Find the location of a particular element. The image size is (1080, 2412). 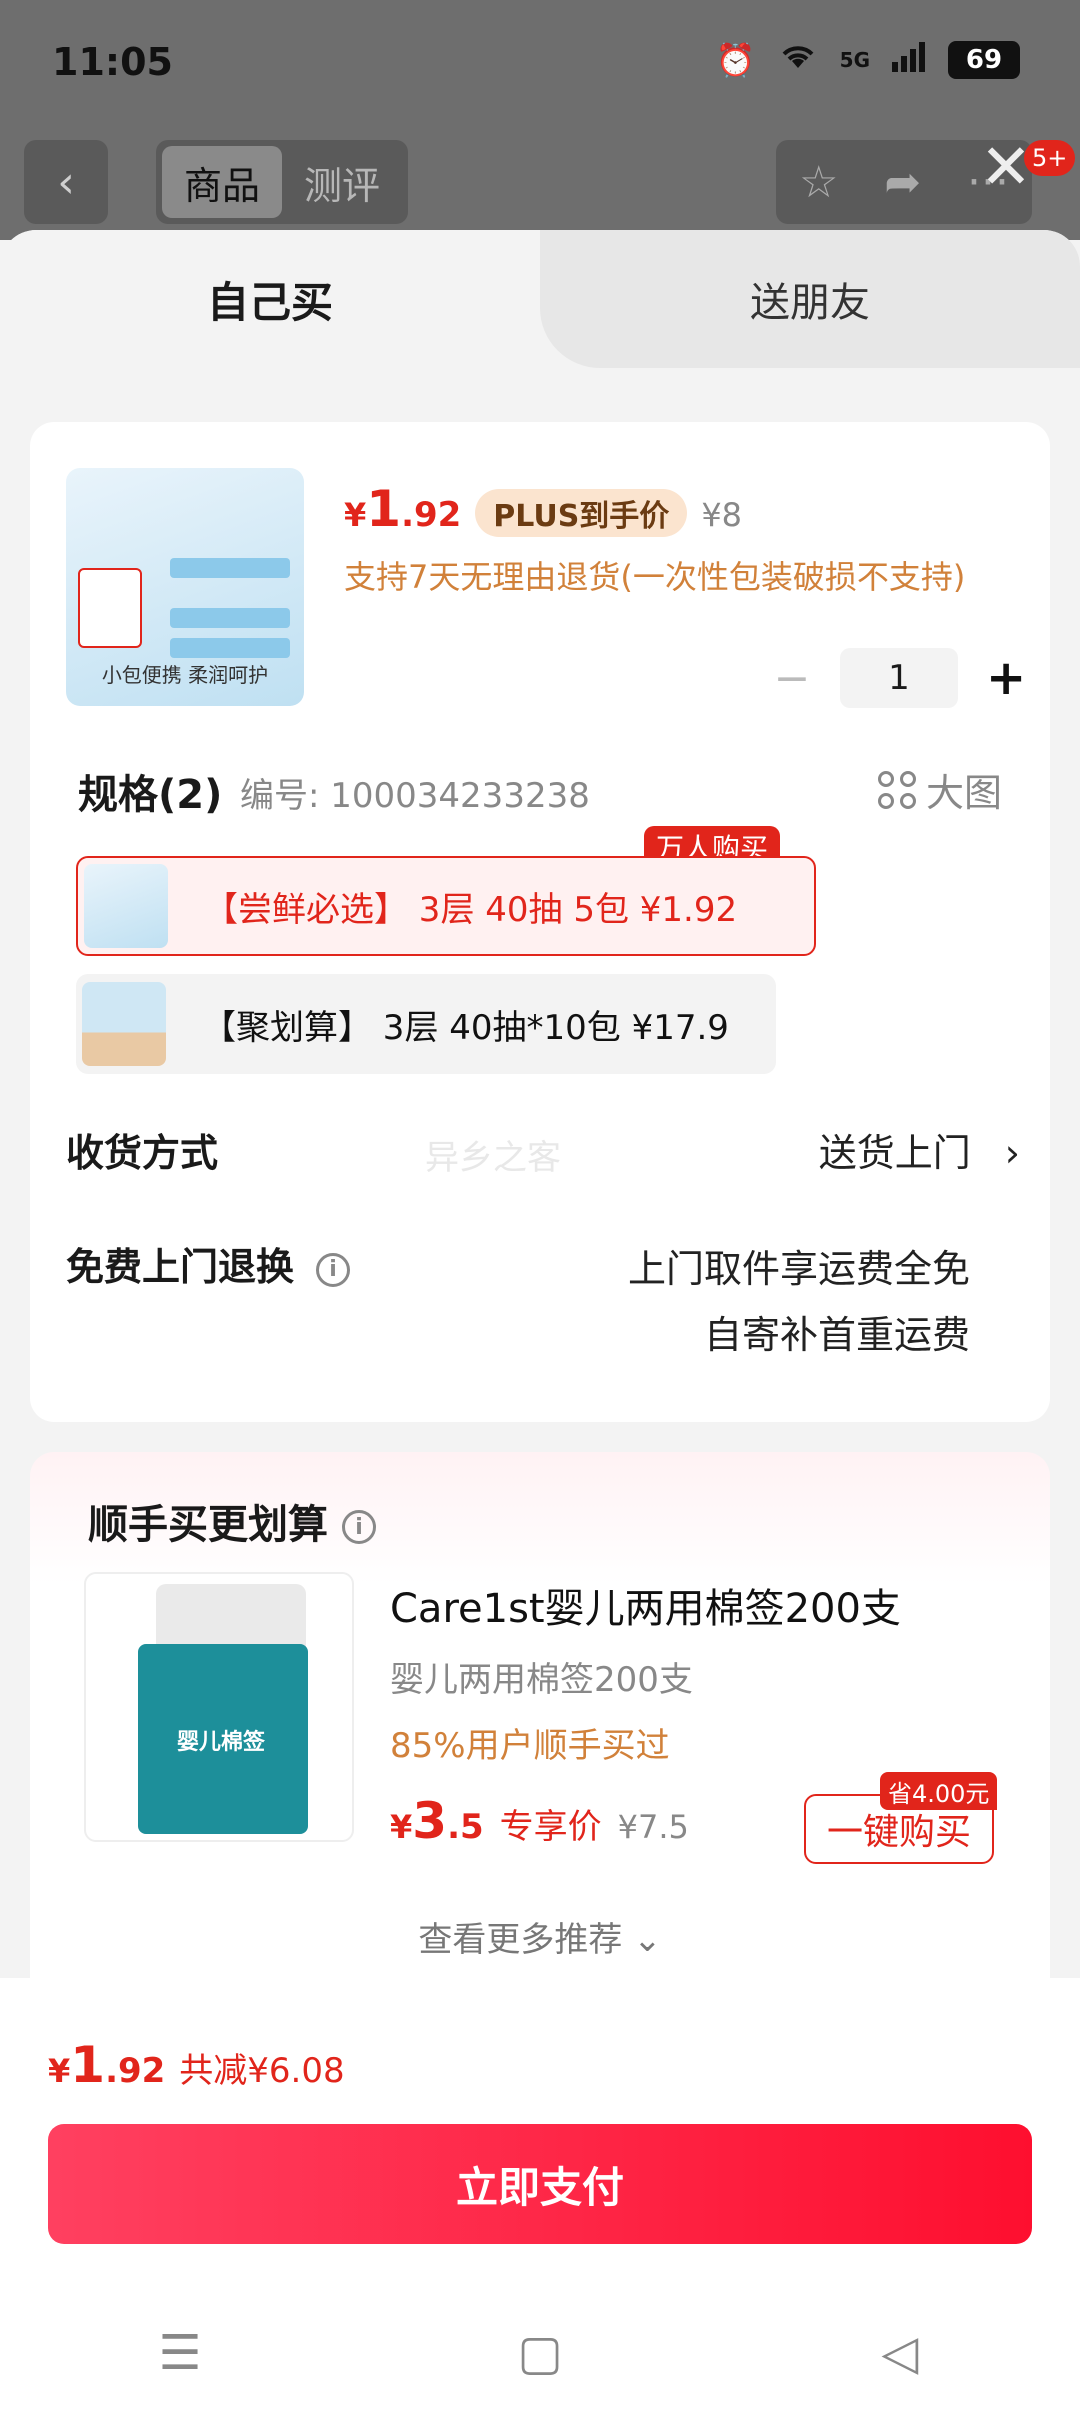

spec-code: 编号: 100034233238 is located at coordinates (415, 796).